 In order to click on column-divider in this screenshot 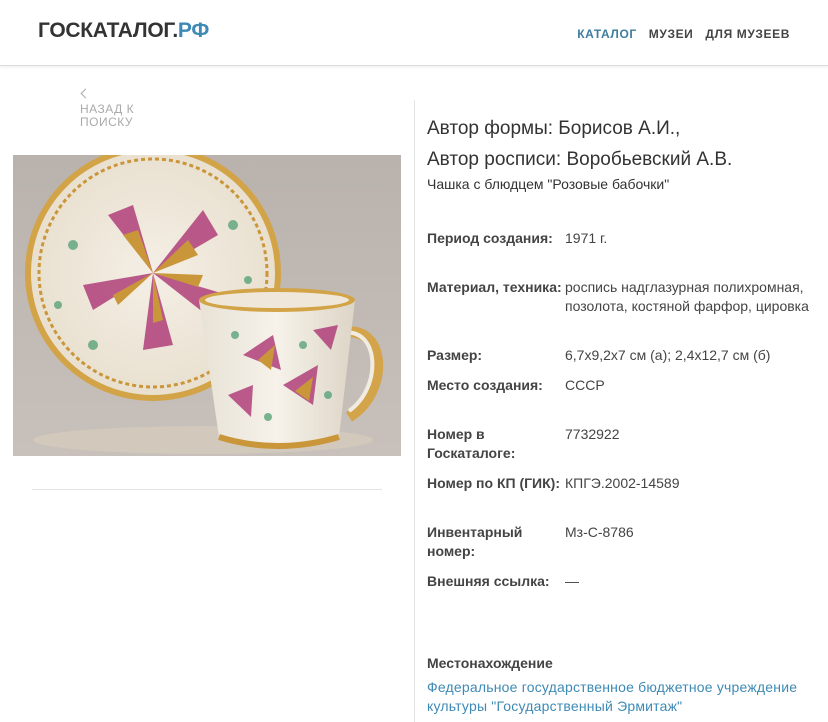, I will do `click(414, 411)`.